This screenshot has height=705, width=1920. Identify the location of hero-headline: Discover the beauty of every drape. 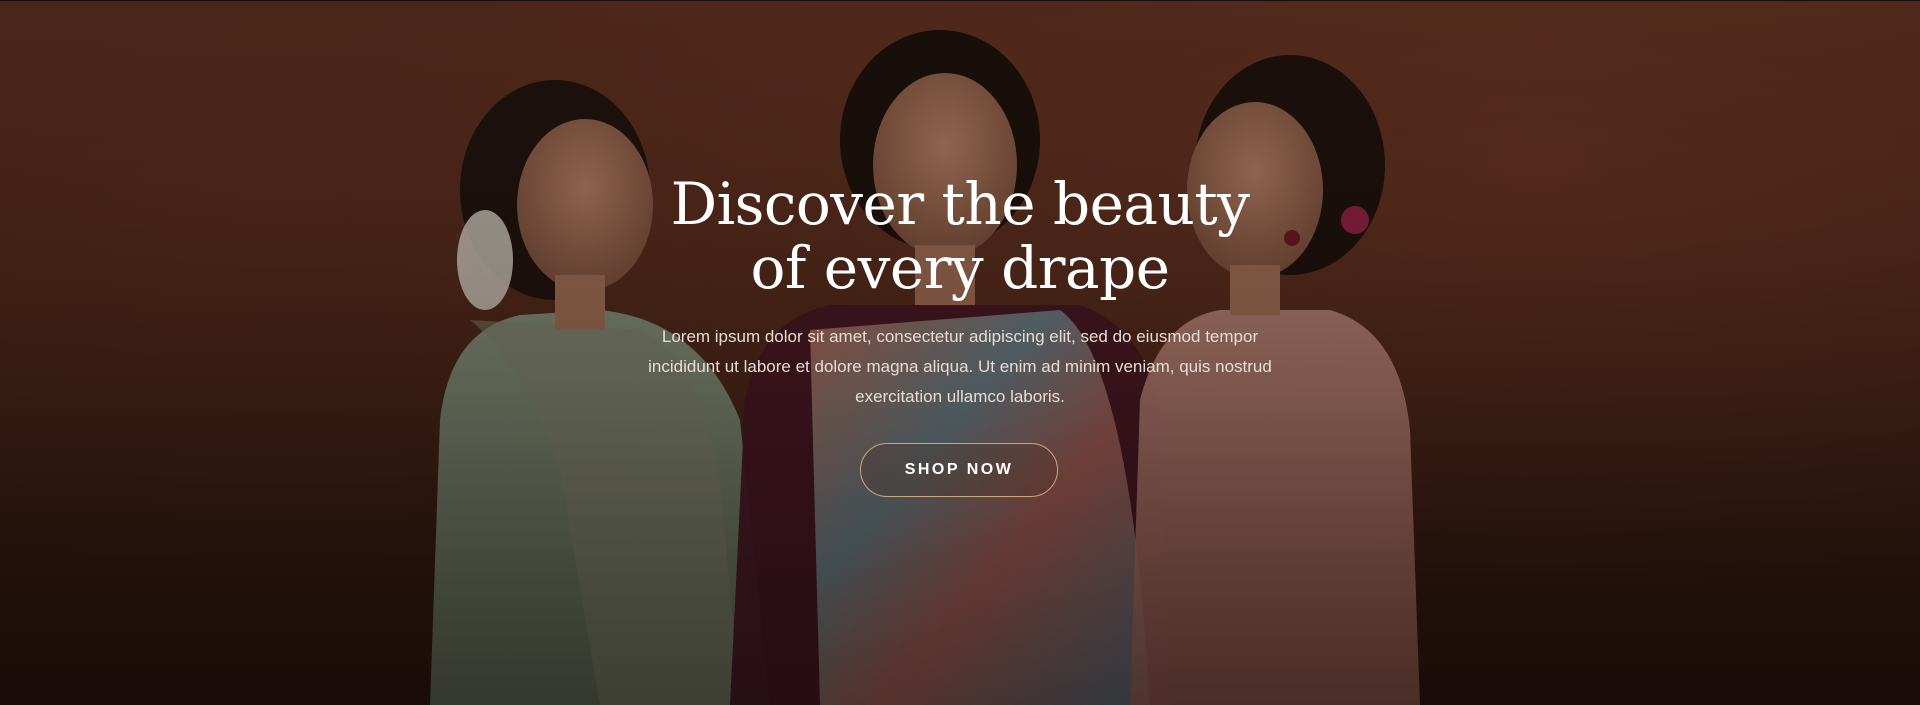
(960, 236).